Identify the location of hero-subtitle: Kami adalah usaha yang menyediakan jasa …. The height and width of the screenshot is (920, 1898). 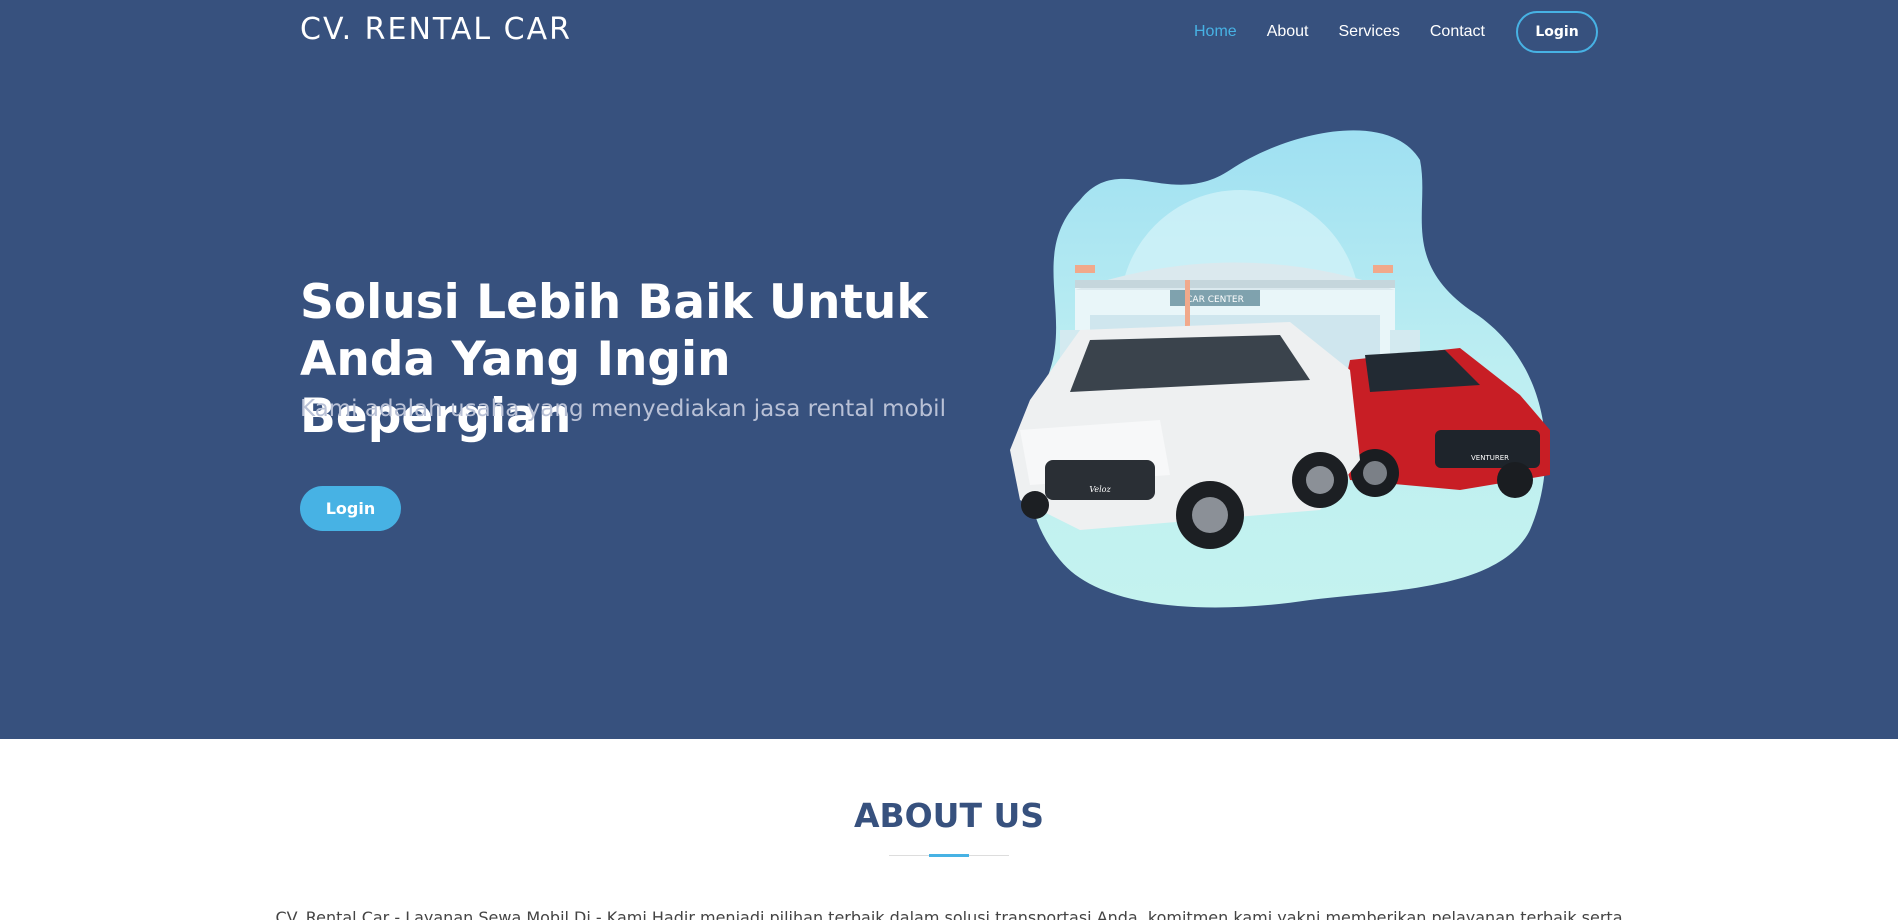
(623, 409).